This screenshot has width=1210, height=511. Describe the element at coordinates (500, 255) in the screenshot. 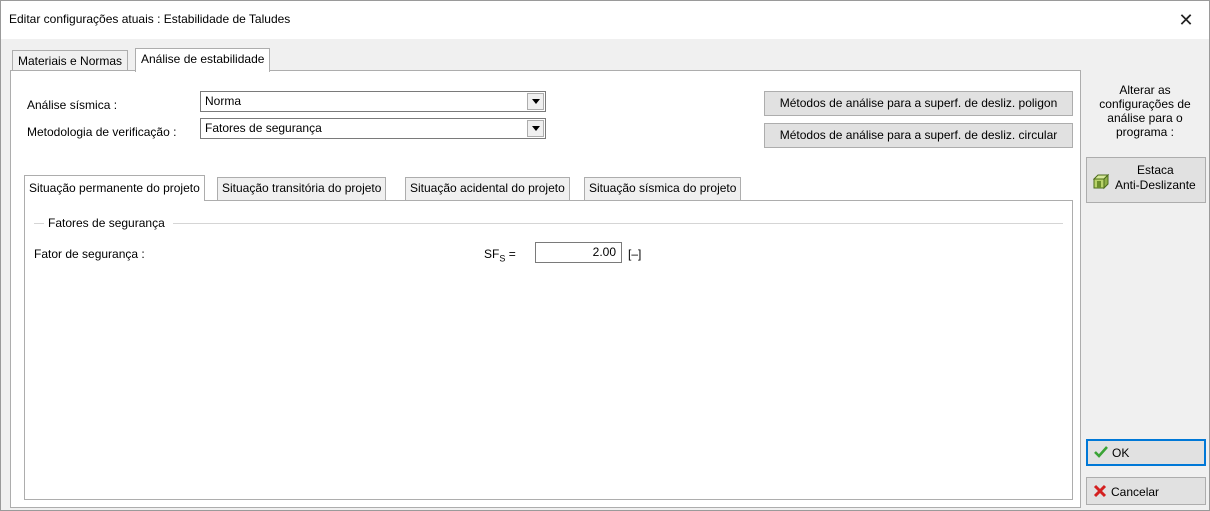

I see `sf-symbol-label: SFS =` at that location.